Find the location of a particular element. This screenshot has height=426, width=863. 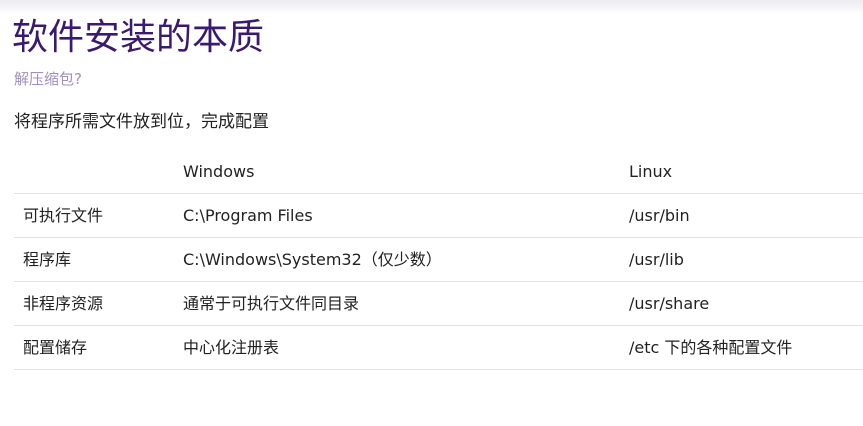

table-header-row: Windows Linux is located at coordinates (438, 172).